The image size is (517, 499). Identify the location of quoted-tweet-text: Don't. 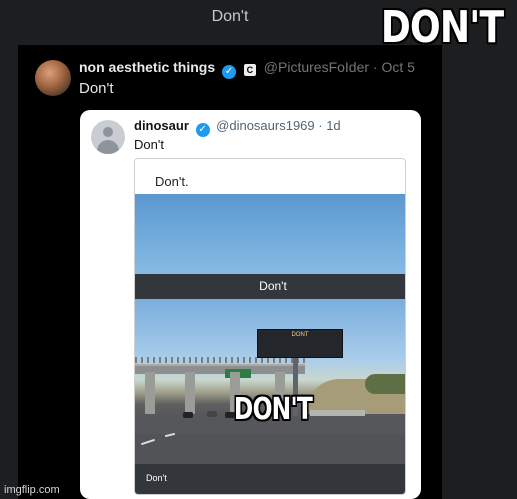
(149, 144).